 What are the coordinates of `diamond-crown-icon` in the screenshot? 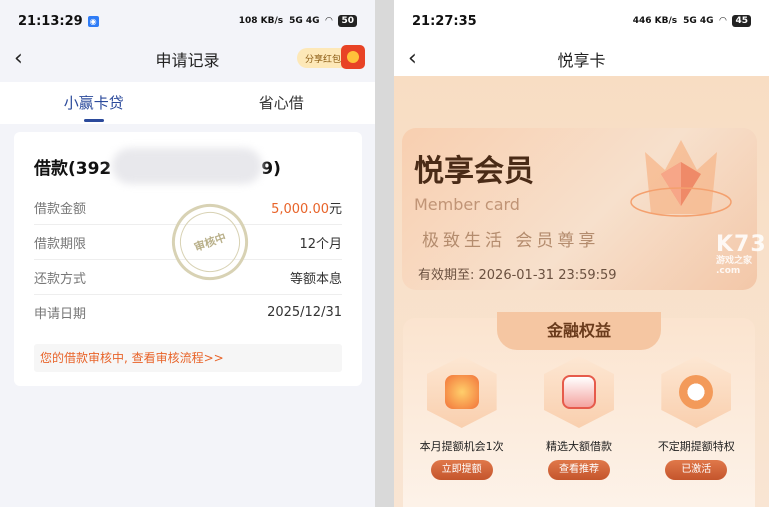 It's located at (681, 178).